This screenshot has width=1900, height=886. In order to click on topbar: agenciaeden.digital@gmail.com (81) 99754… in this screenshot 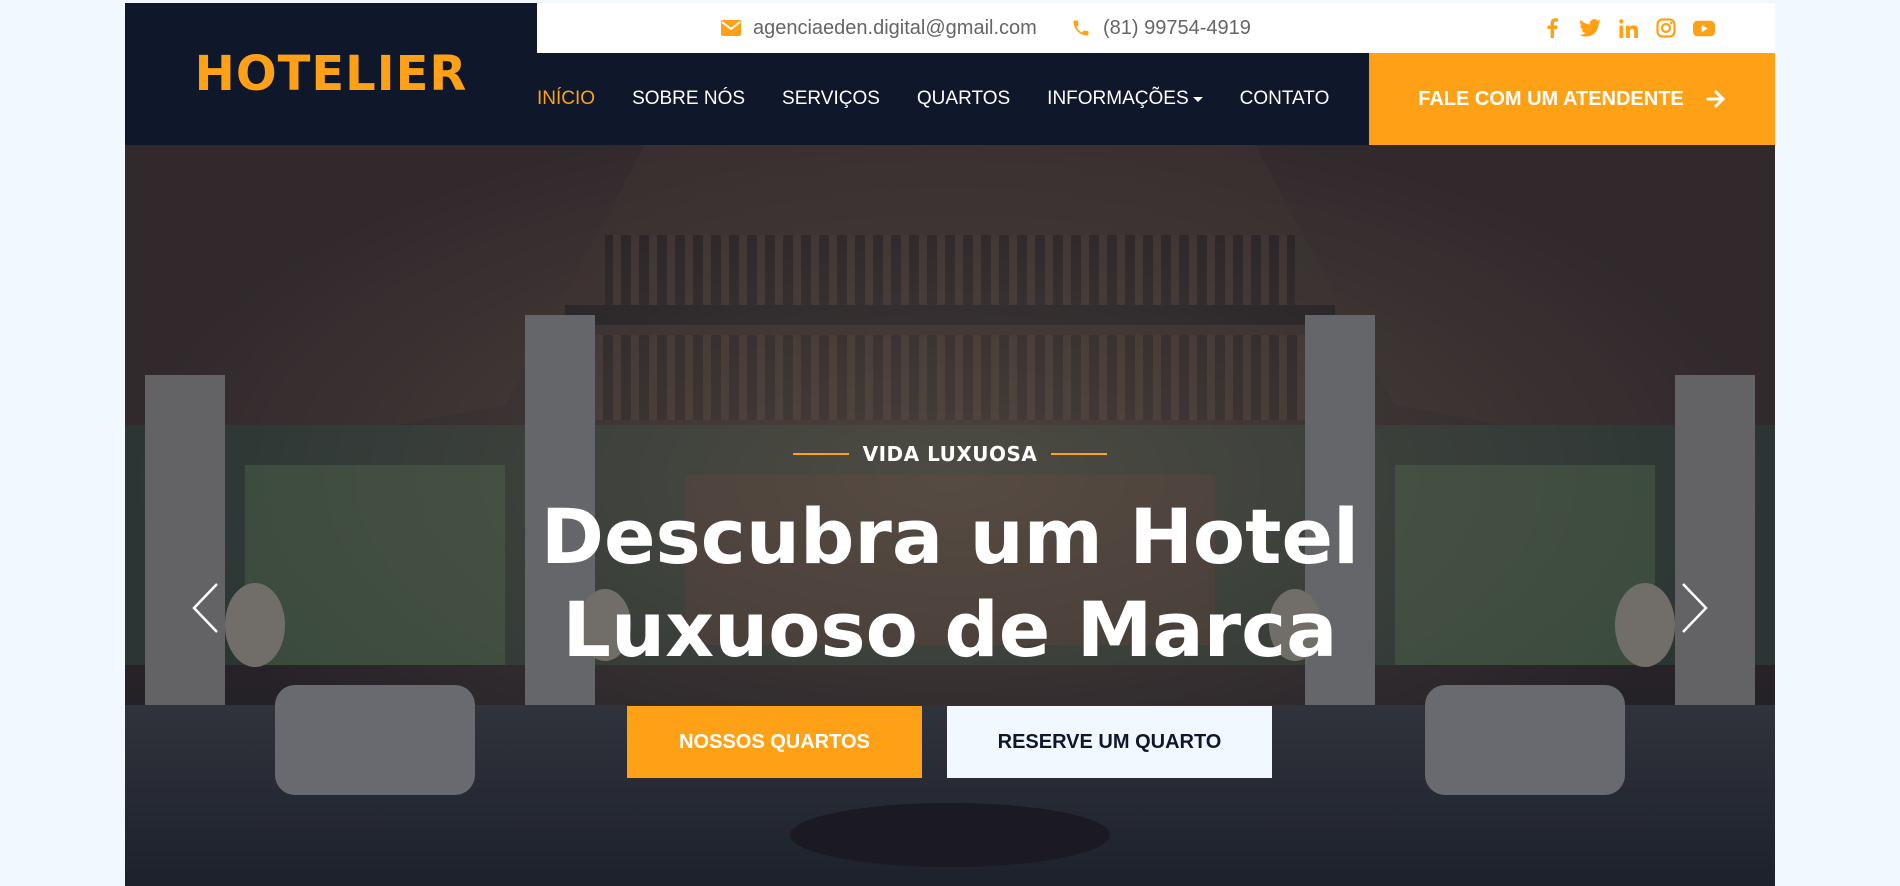, I will do `click(1156, 28)`.